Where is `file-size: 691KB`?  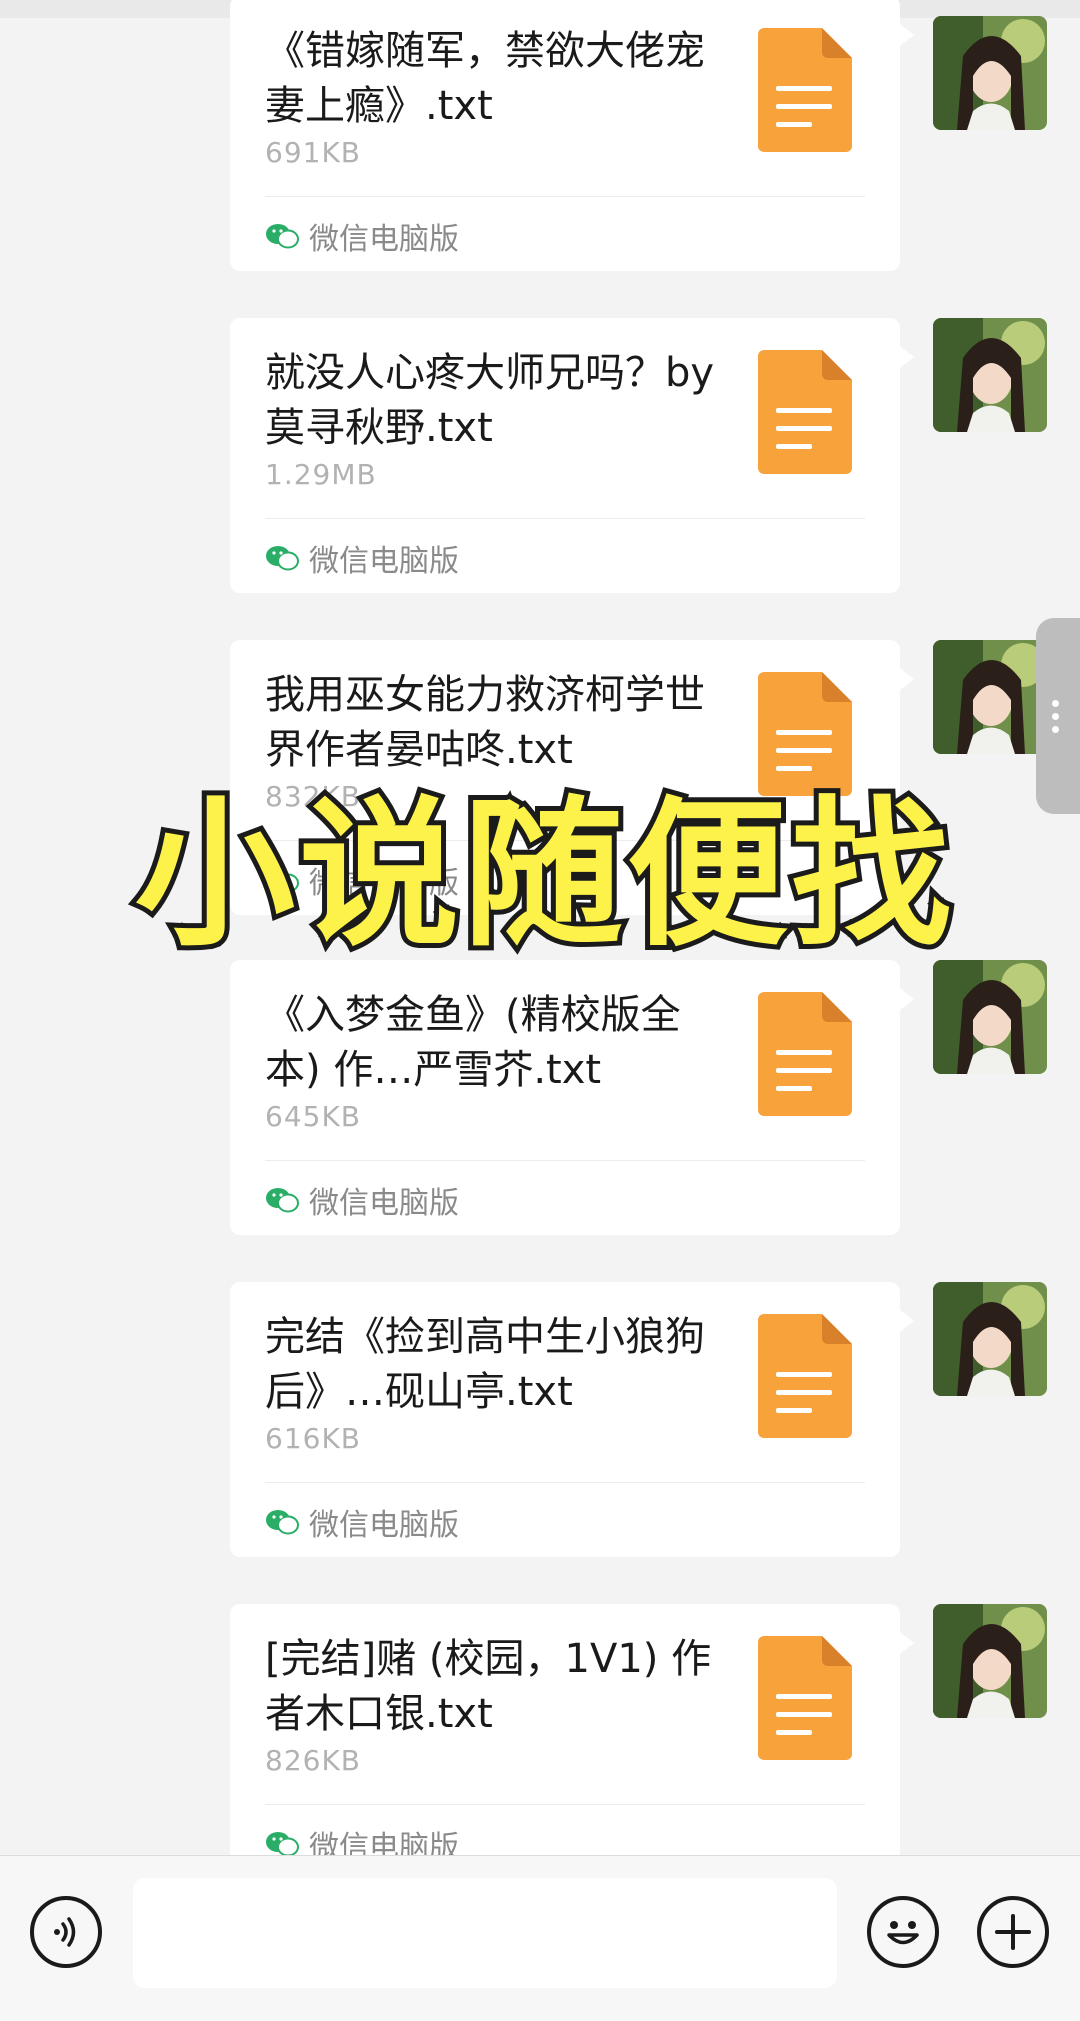 file-size: 691KB is located at coordinates (313, 152).